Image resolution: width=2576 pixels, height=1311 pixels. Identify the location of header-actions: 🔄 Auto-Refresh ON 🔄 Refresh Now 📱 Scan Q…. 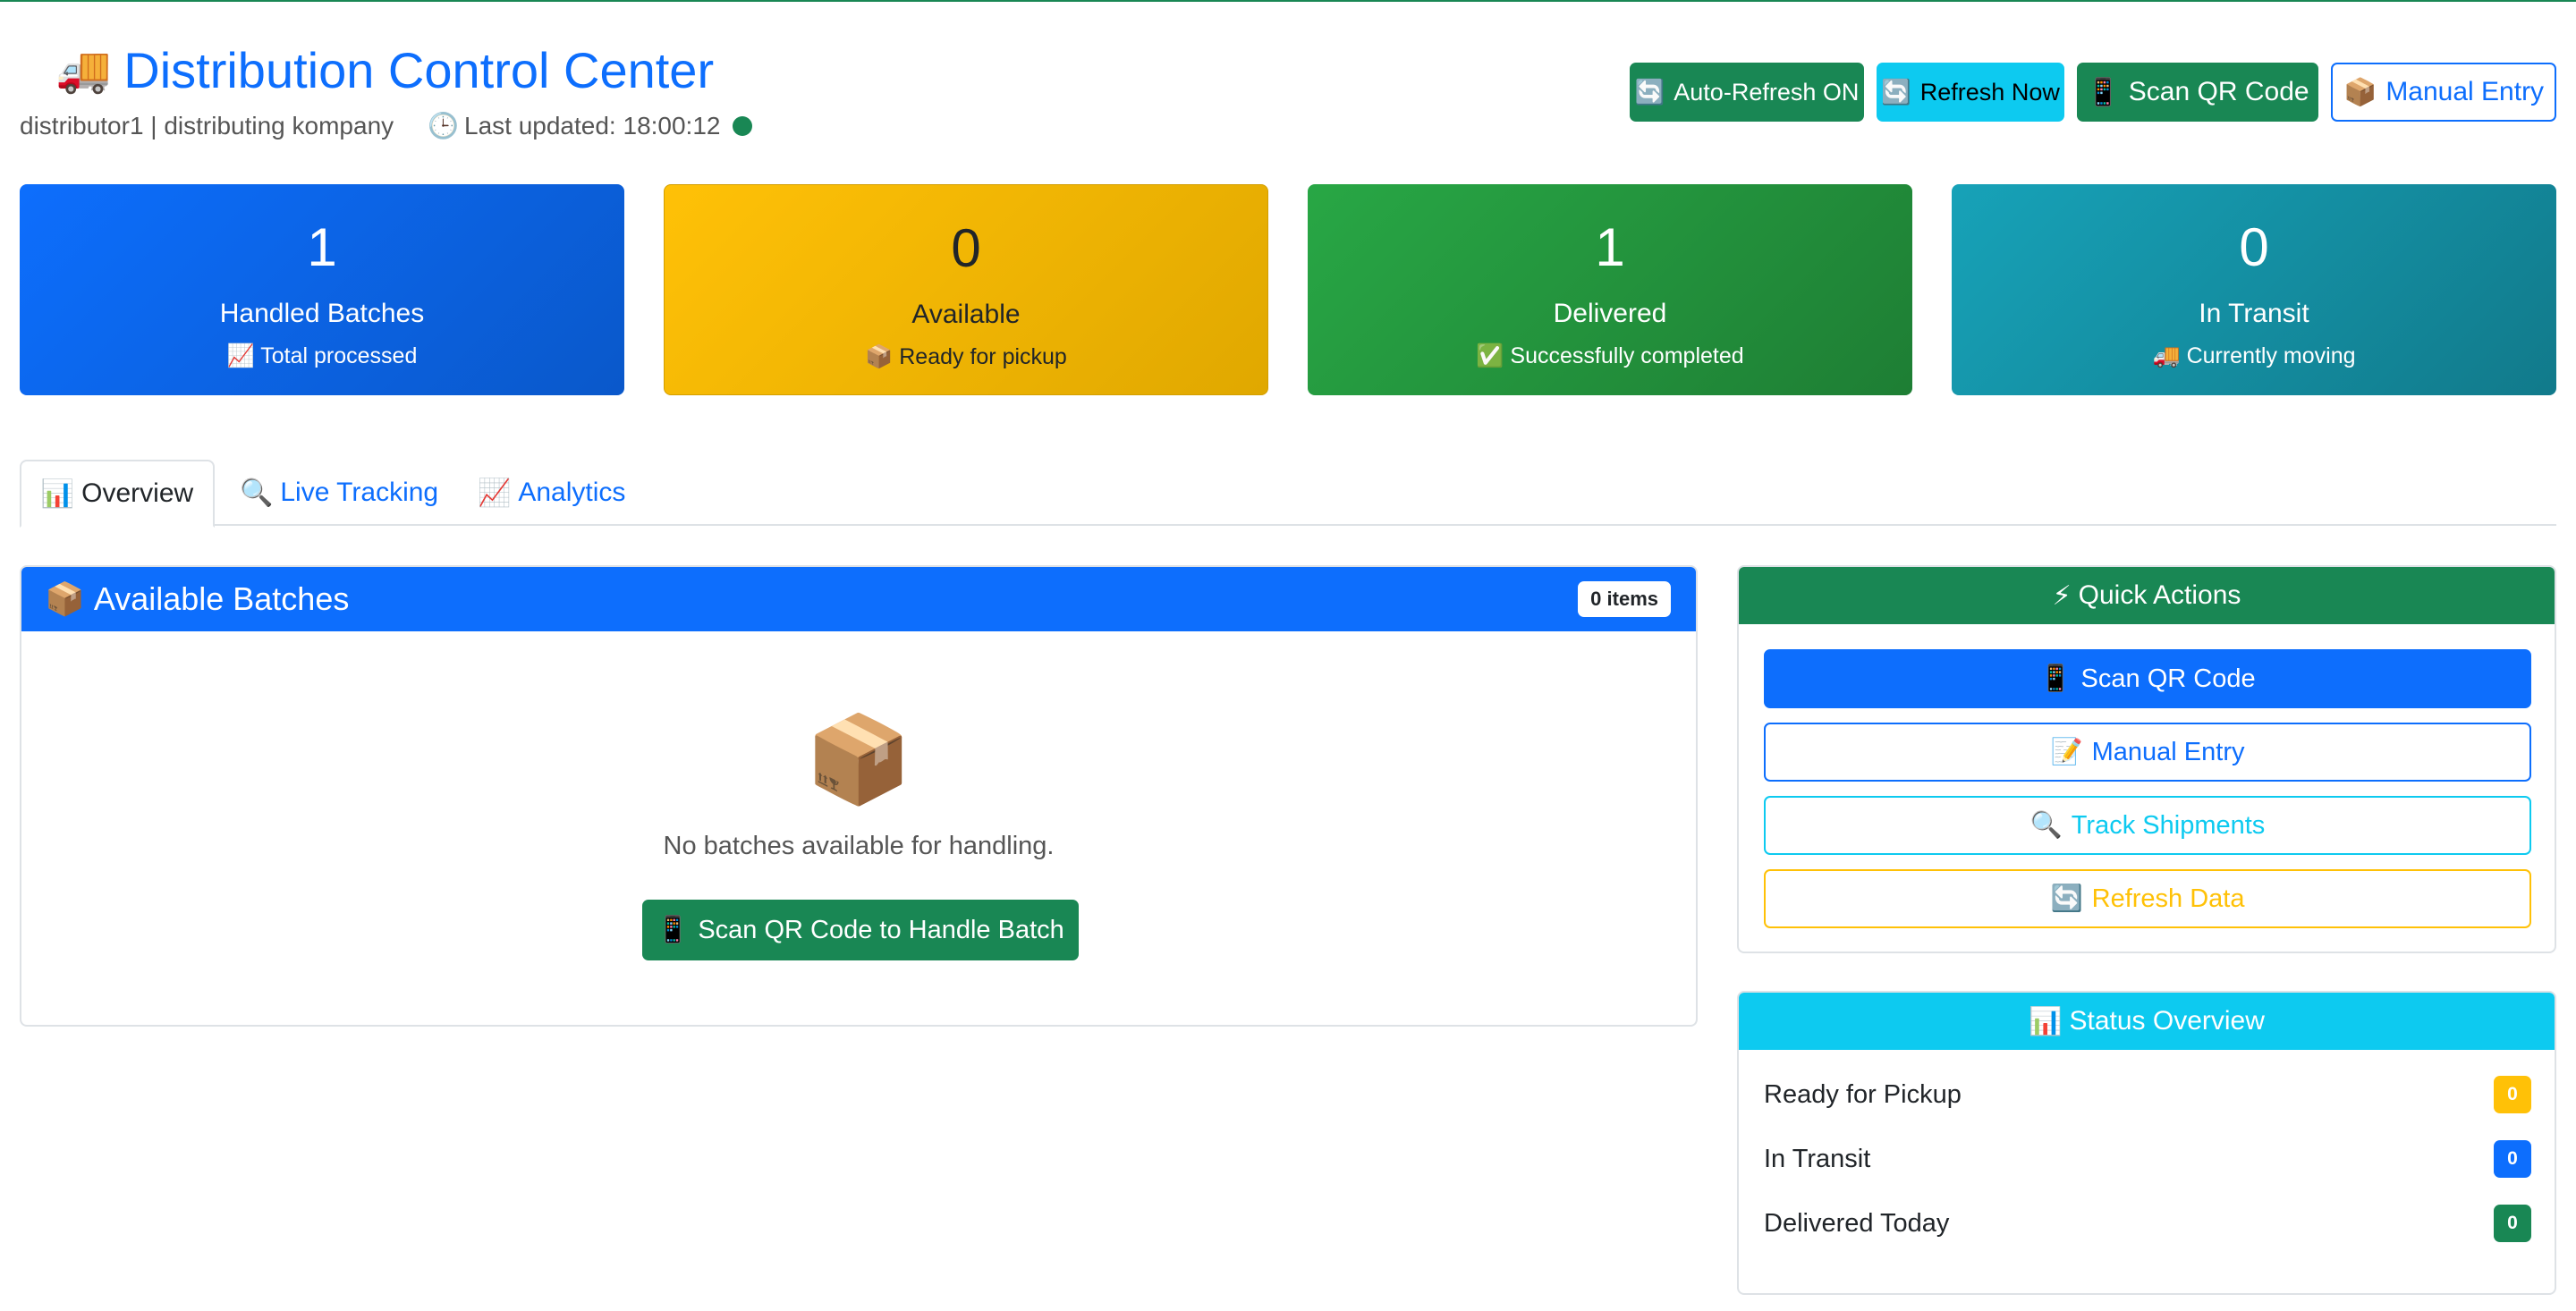
(2093, 92).